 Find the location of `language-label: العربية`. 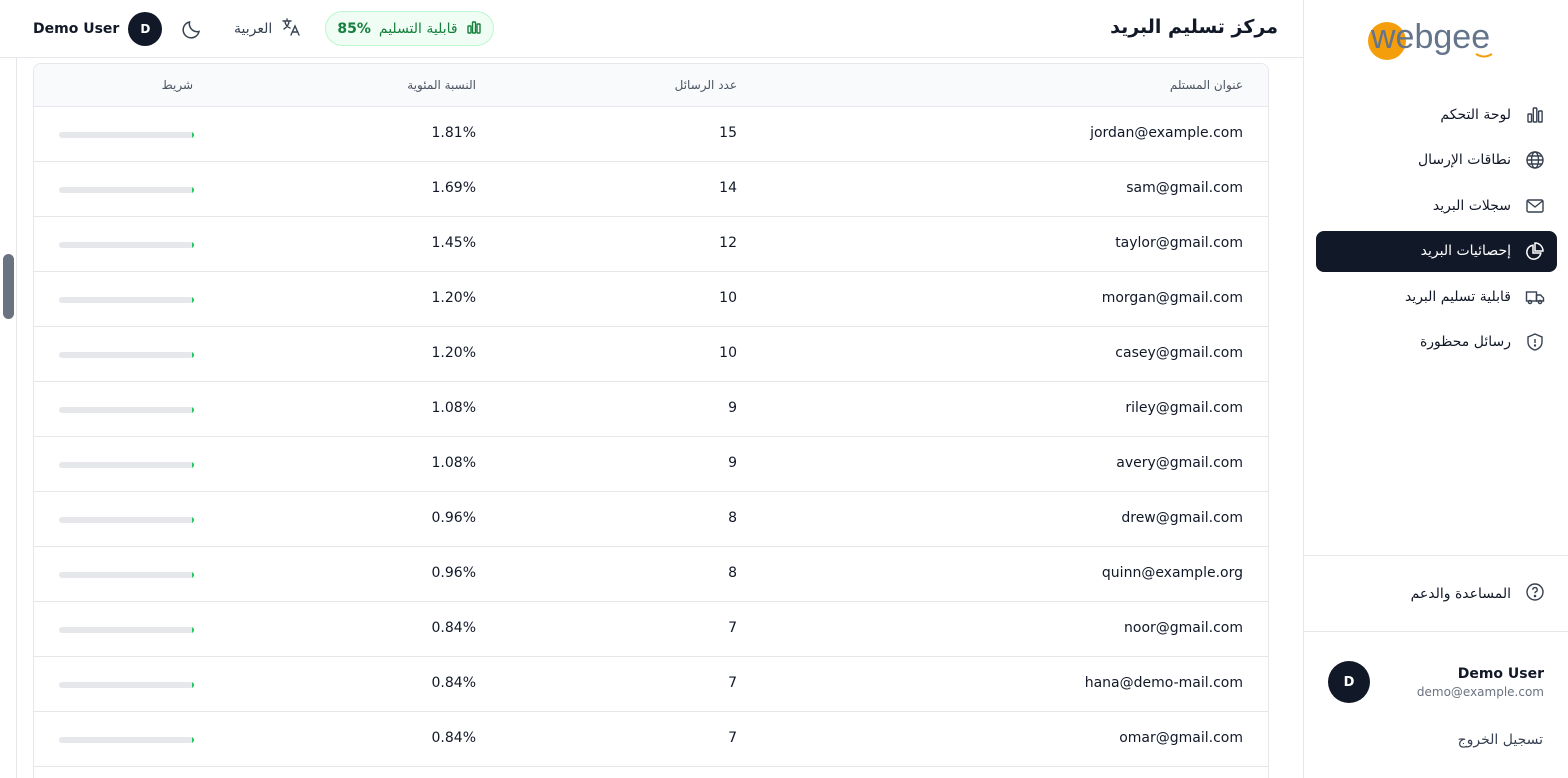

language-label: العربية is located at coordinates (253, 29).